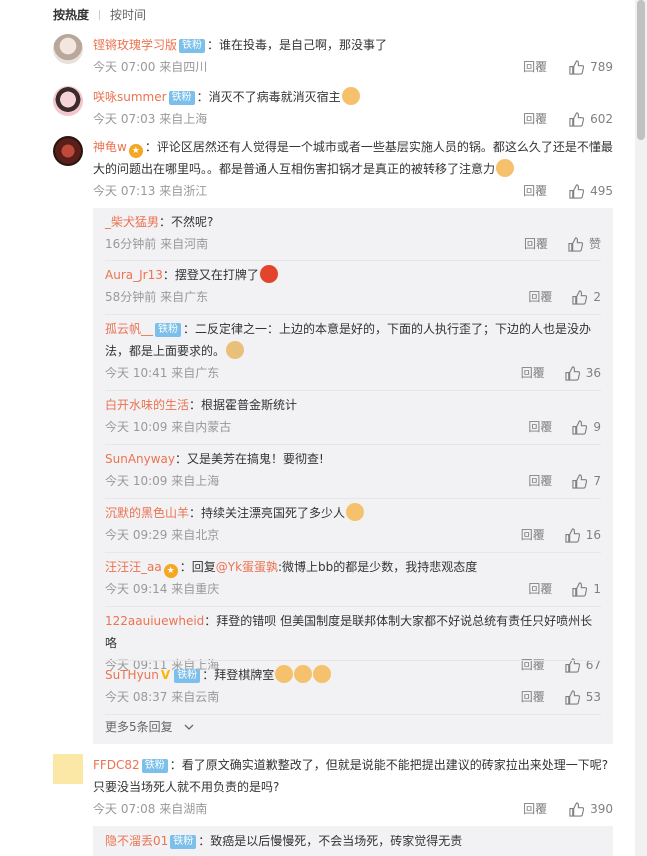 The width and height of the screenshot is (647, 856). I want to click on like-count: 16, so click(593, 535).